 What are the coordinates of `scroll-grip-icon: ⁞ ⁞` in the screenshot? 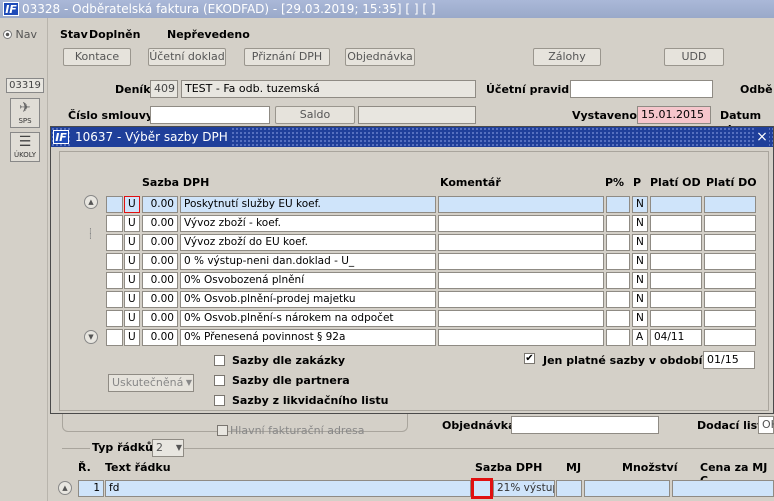 It's located at (90, 235).